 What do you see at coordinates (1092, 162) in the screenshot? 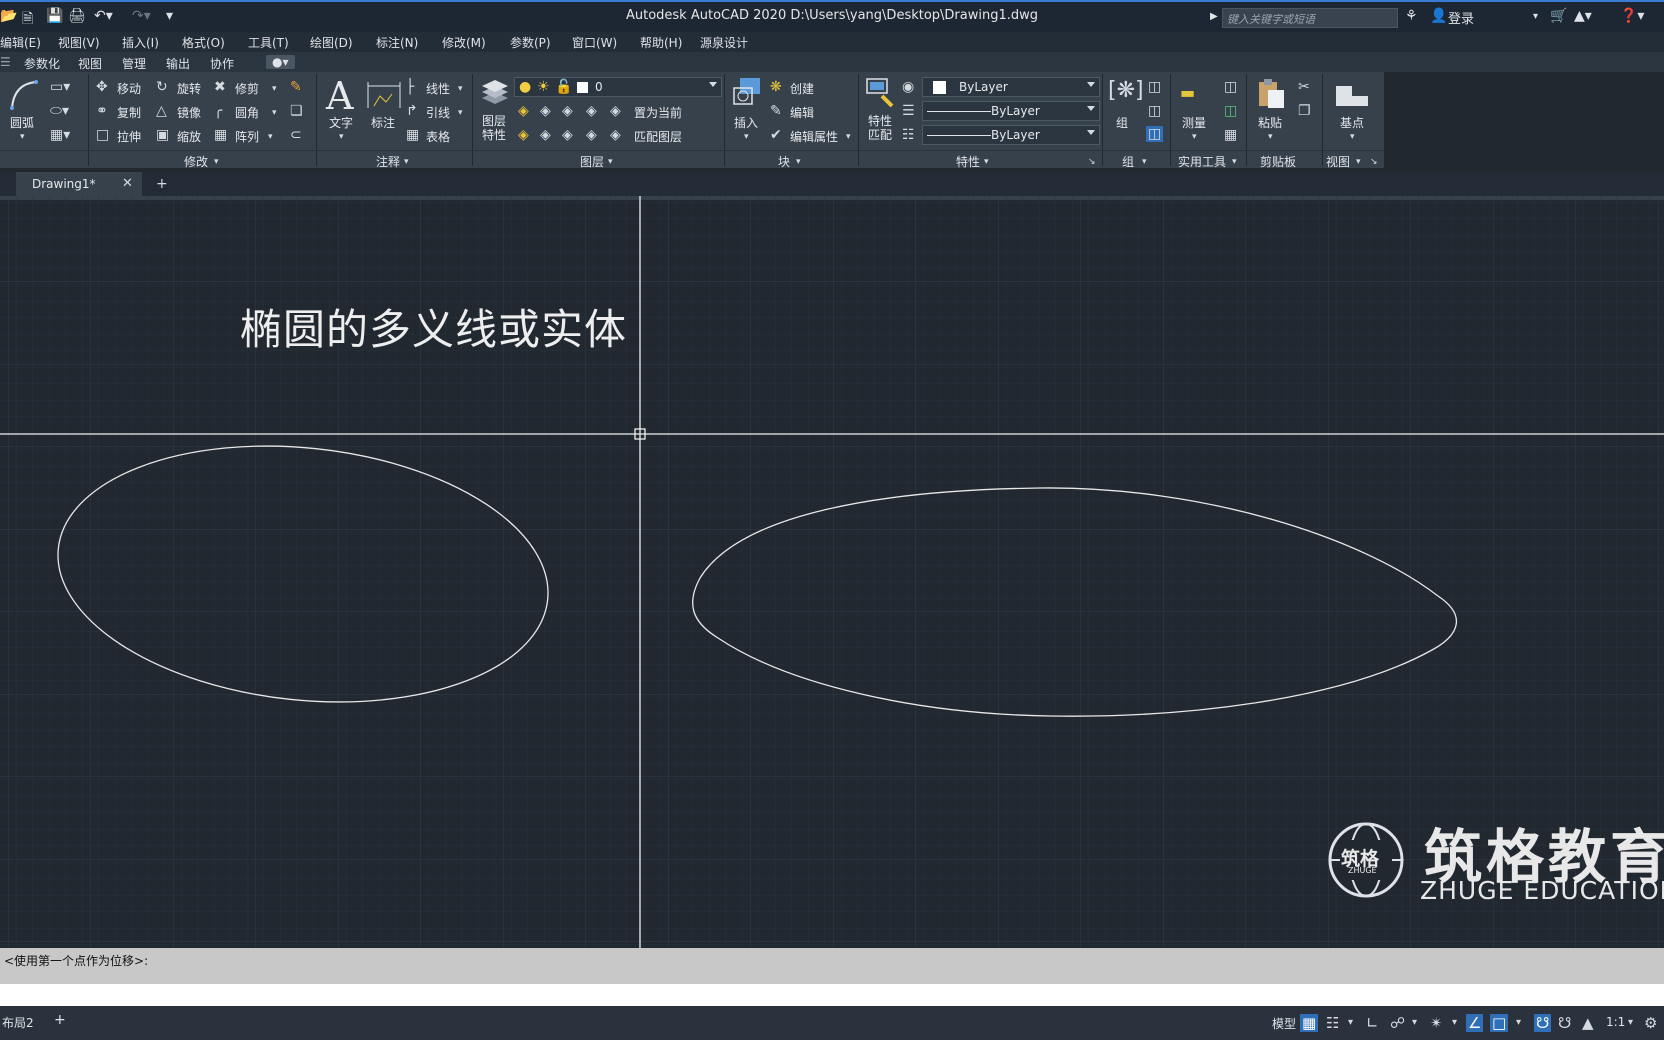
I see `properties-dialog-launcher-icon: ↘` at bounding box center [1092, 162].